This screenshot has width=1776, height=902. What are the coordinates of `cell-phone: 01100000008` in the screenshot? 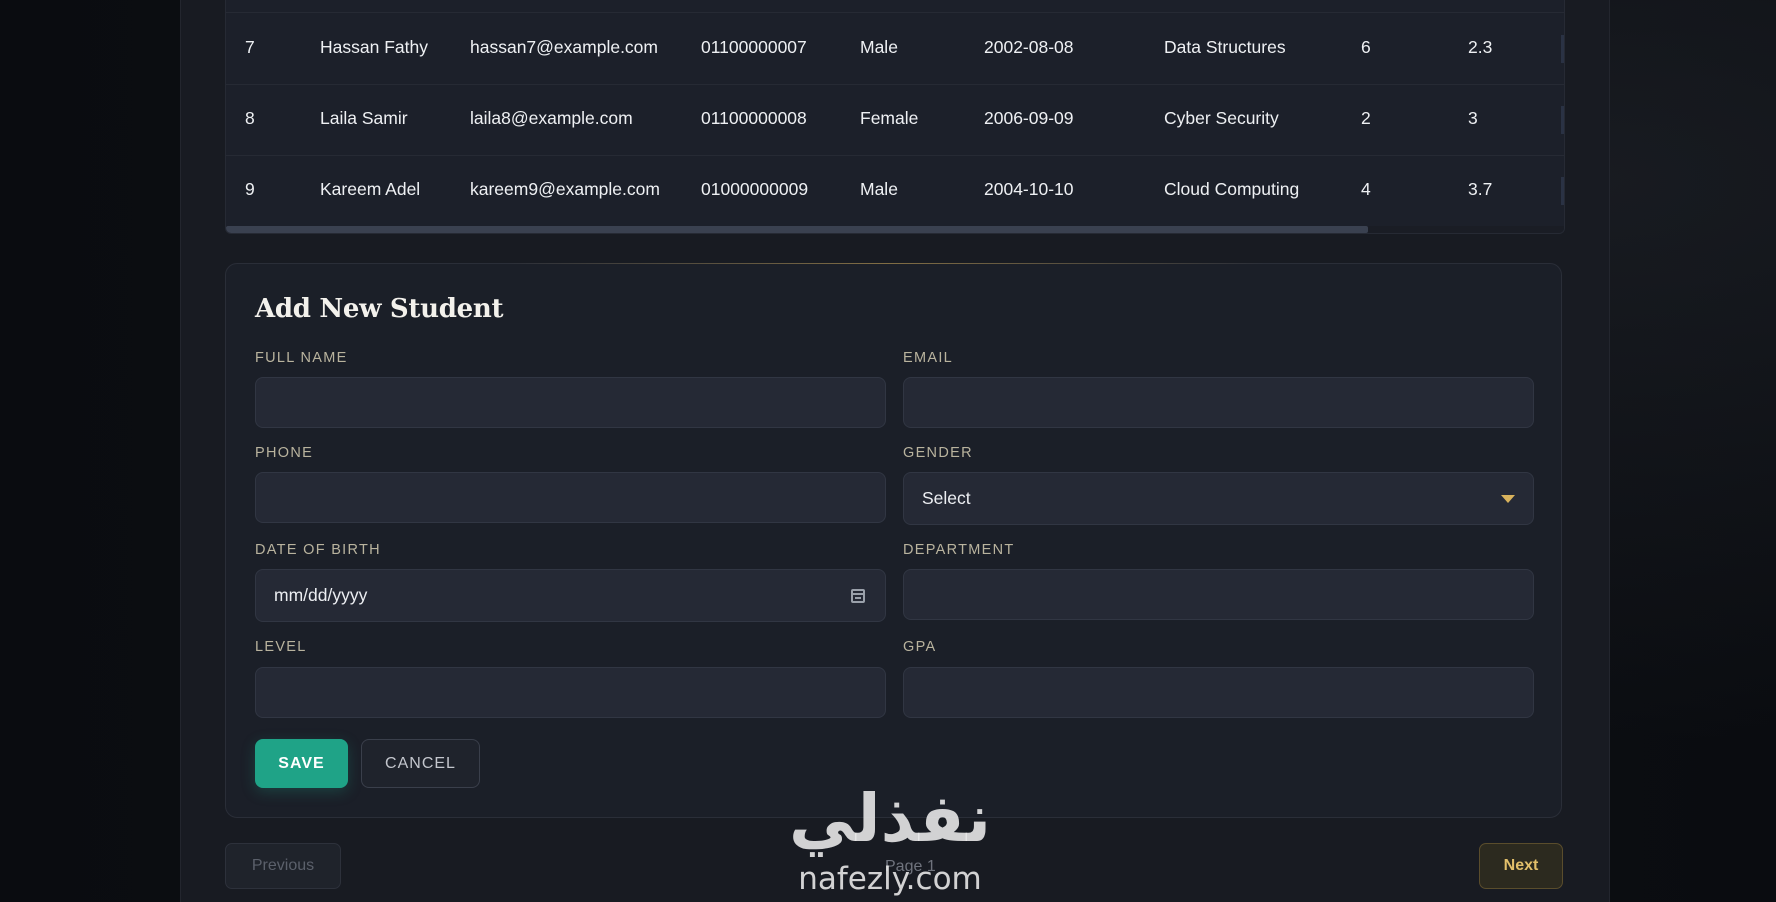 It's located at (754, 118).